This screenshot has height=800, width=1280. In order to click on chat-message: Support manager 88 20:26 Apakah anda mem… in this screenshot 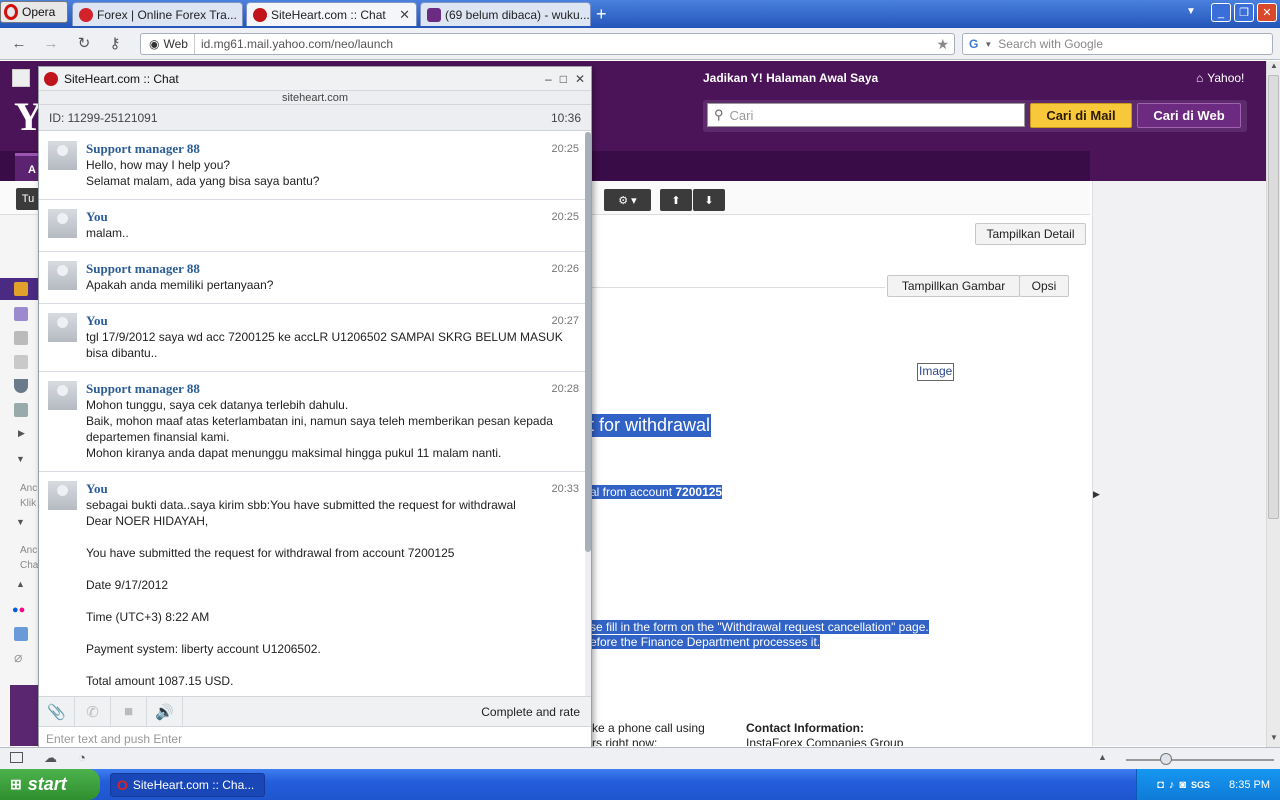, I will do `click(312, 278)`.